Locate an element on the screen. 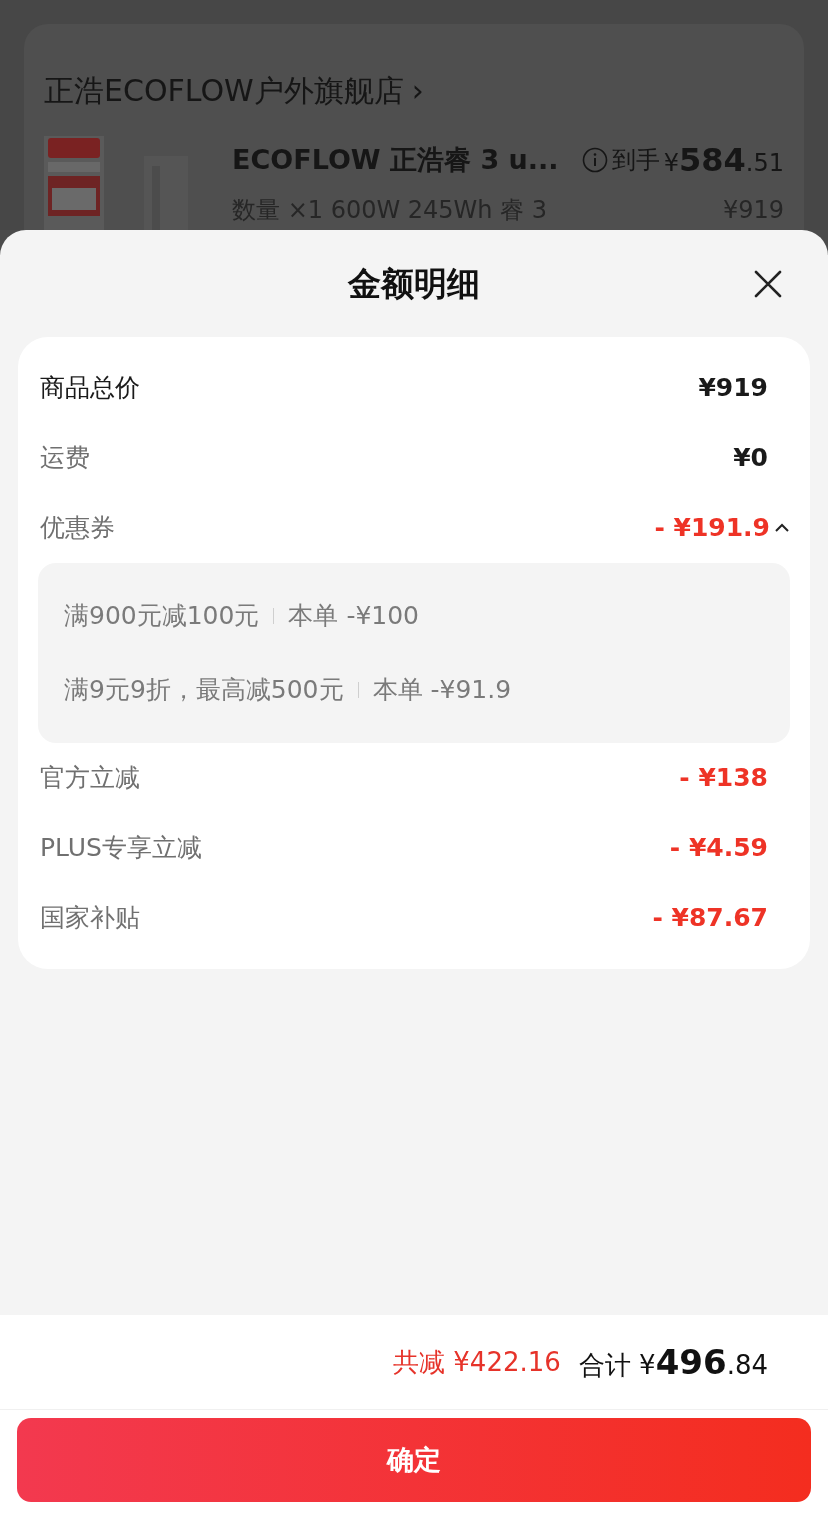  row-value: ¥919 is located at coordinates (733, 388).